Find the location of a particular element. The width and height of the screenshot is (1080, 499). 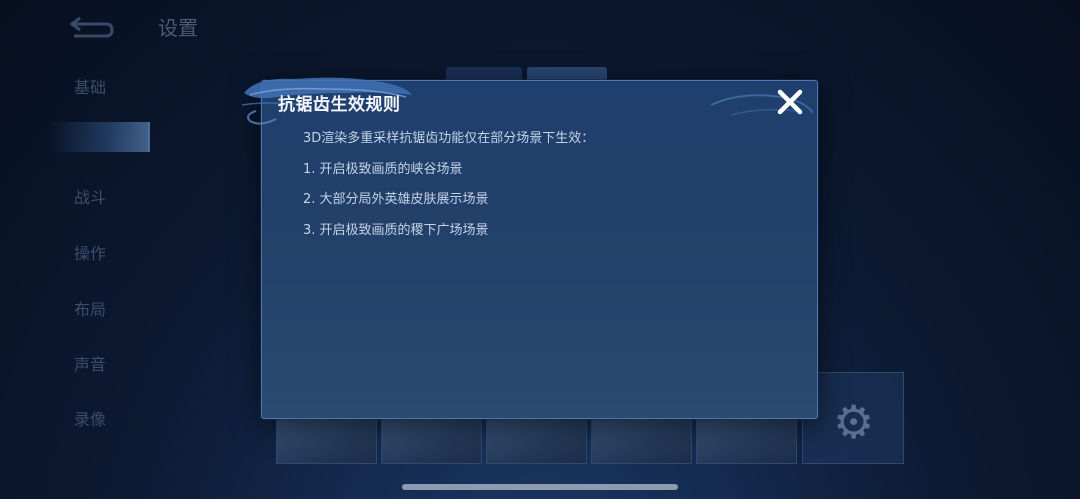

back-button is located at coordinates (92, 27).